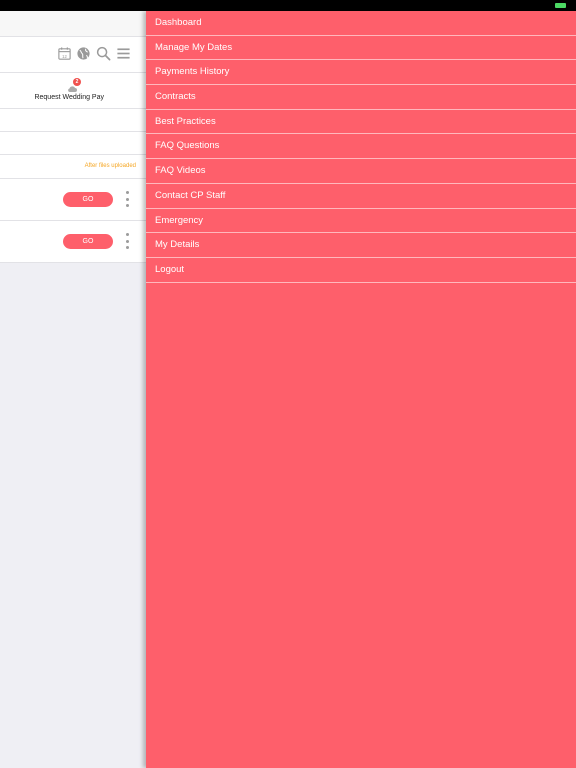 Image resolution: width=576 pixels, height=768 pixels. I want to click on menu-item-dashboard: Dashboard, so click(361, 23).